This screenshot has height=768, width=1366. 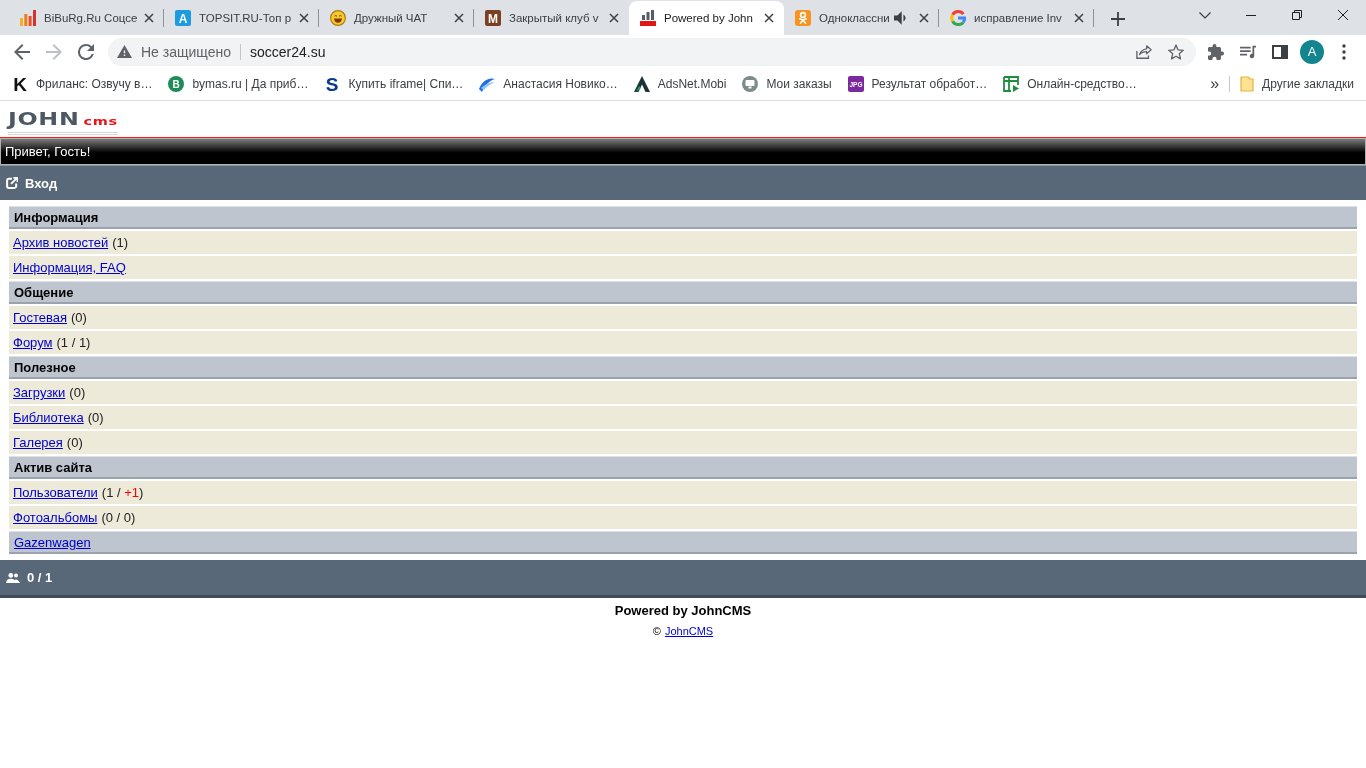 What do you see at coordinates (61, 242) in the screenshot?
I see `menu-link: Архив новостей` at bounding box center [61, 242].